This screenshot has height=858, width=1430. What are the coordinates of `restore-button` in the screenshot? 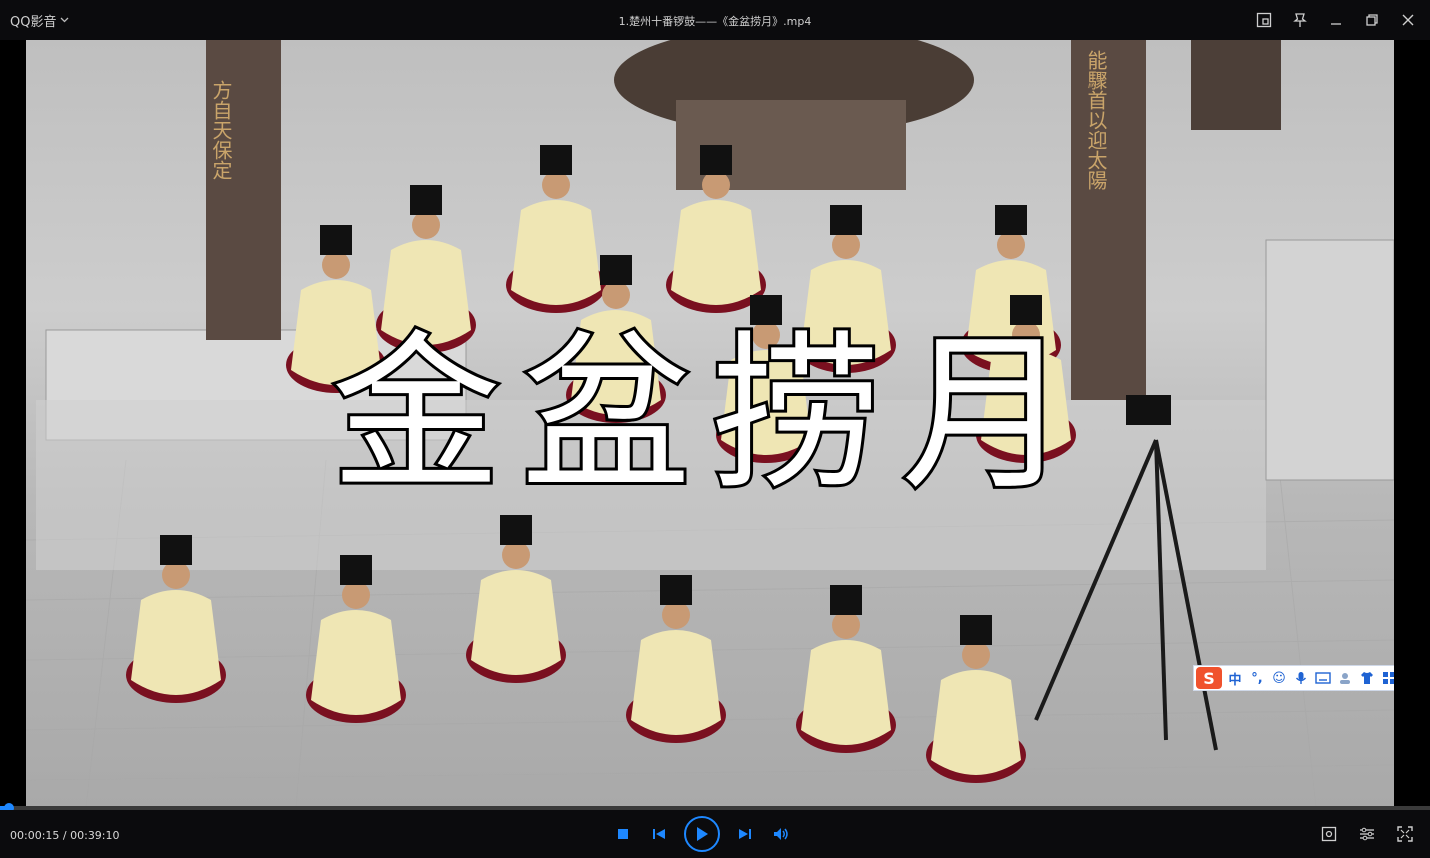 It's located at (1372, 20).